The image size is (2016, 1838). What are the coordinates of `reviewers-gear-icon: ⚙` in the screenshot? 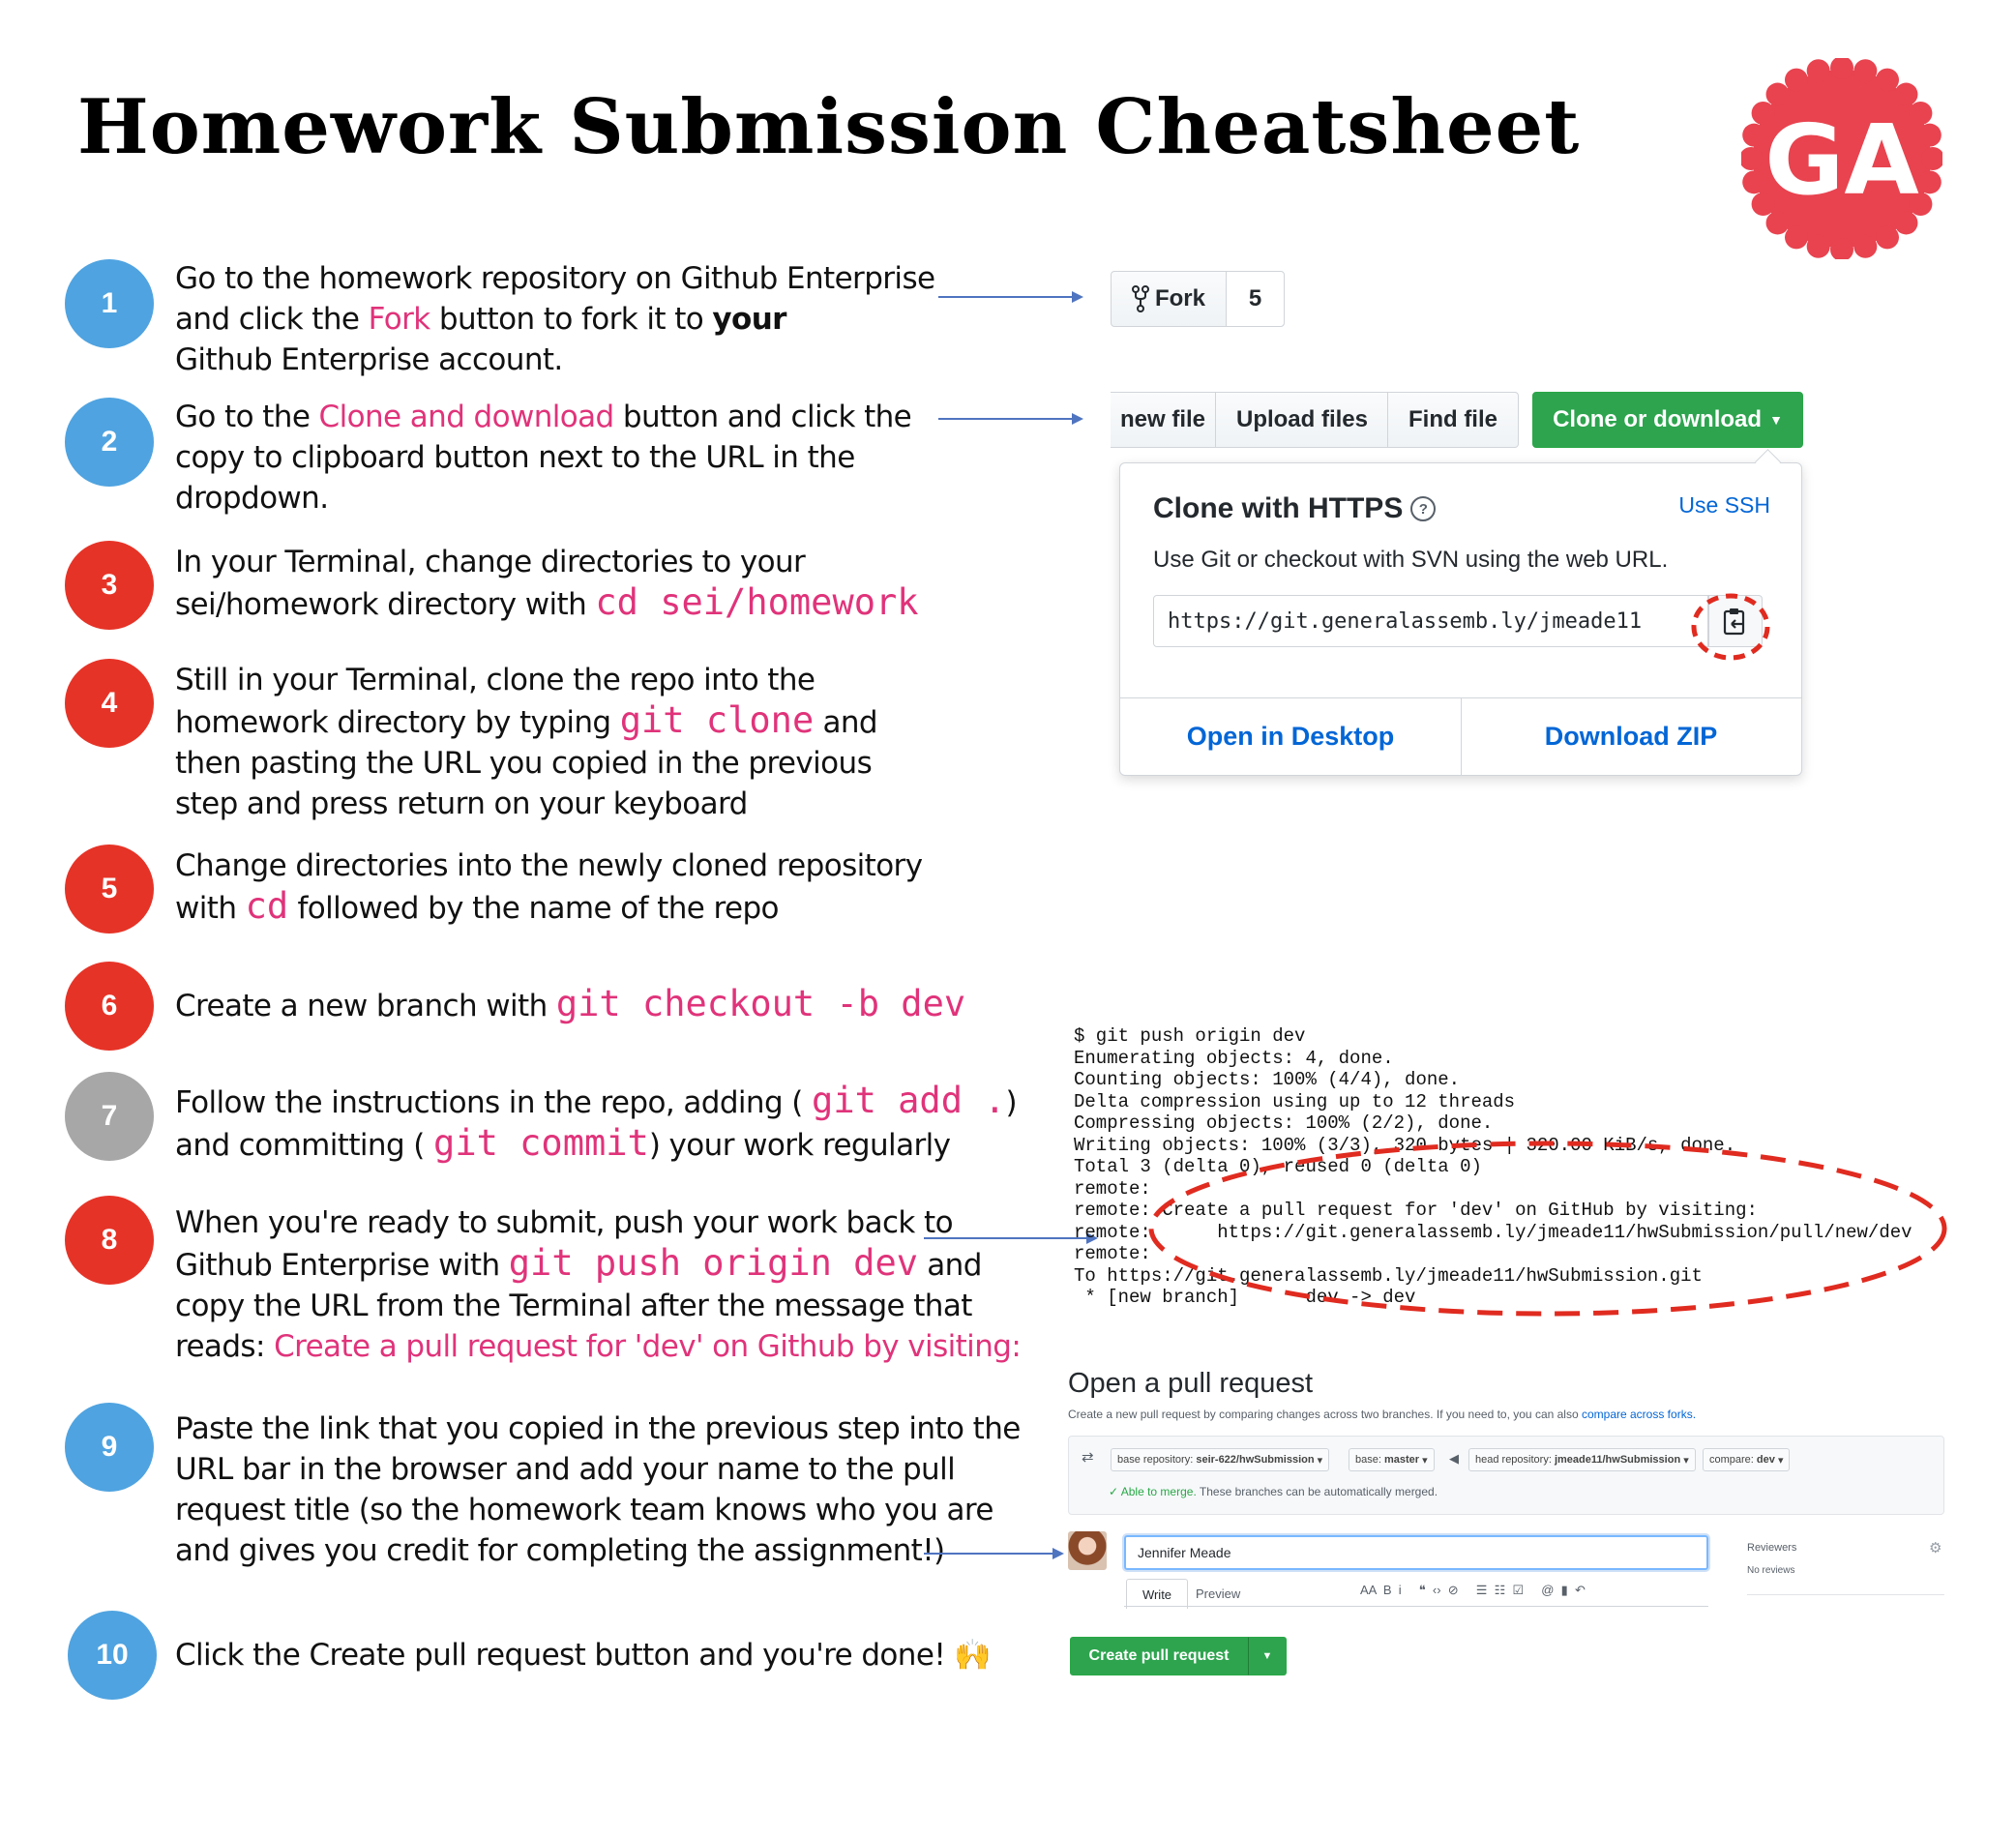 It's located at (1936, 1548).